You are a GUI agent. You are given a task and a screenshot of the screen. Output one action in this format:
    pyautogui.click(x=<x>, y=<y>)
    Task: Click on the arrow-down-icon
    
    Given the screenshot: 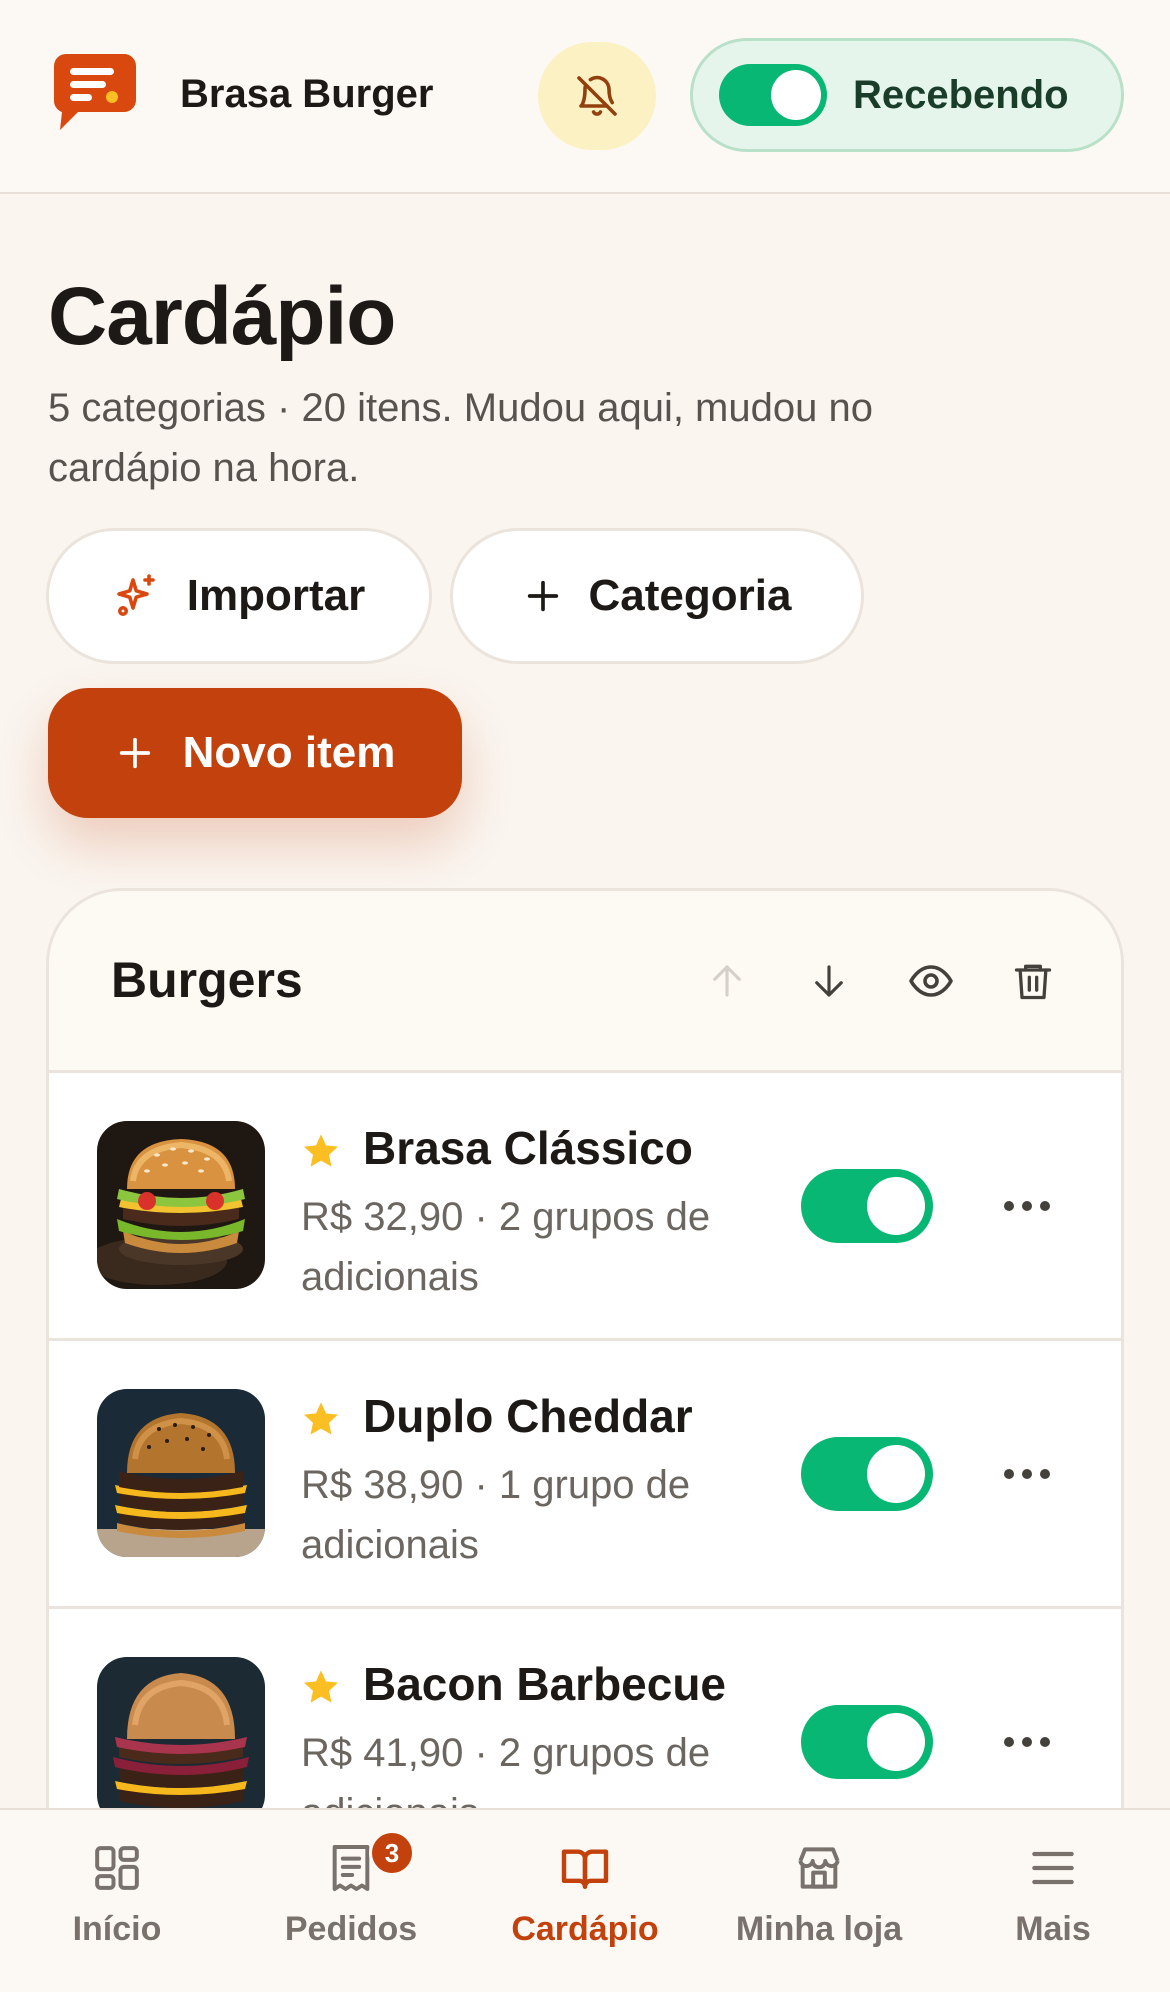 What is the action you would take?
    pyautogui.click(x=829, y=981)
    